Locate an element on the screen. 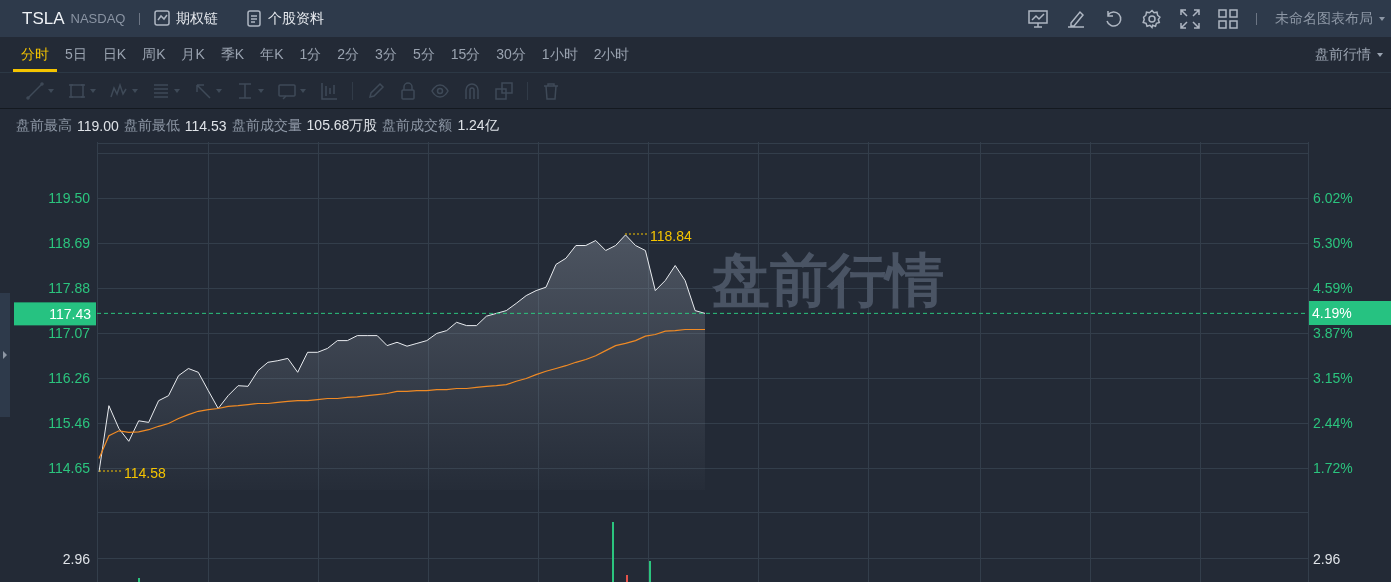 This screenshot has height=582, width=1391. current-change-label: 4.19% is located at coordinates (1350, 313).